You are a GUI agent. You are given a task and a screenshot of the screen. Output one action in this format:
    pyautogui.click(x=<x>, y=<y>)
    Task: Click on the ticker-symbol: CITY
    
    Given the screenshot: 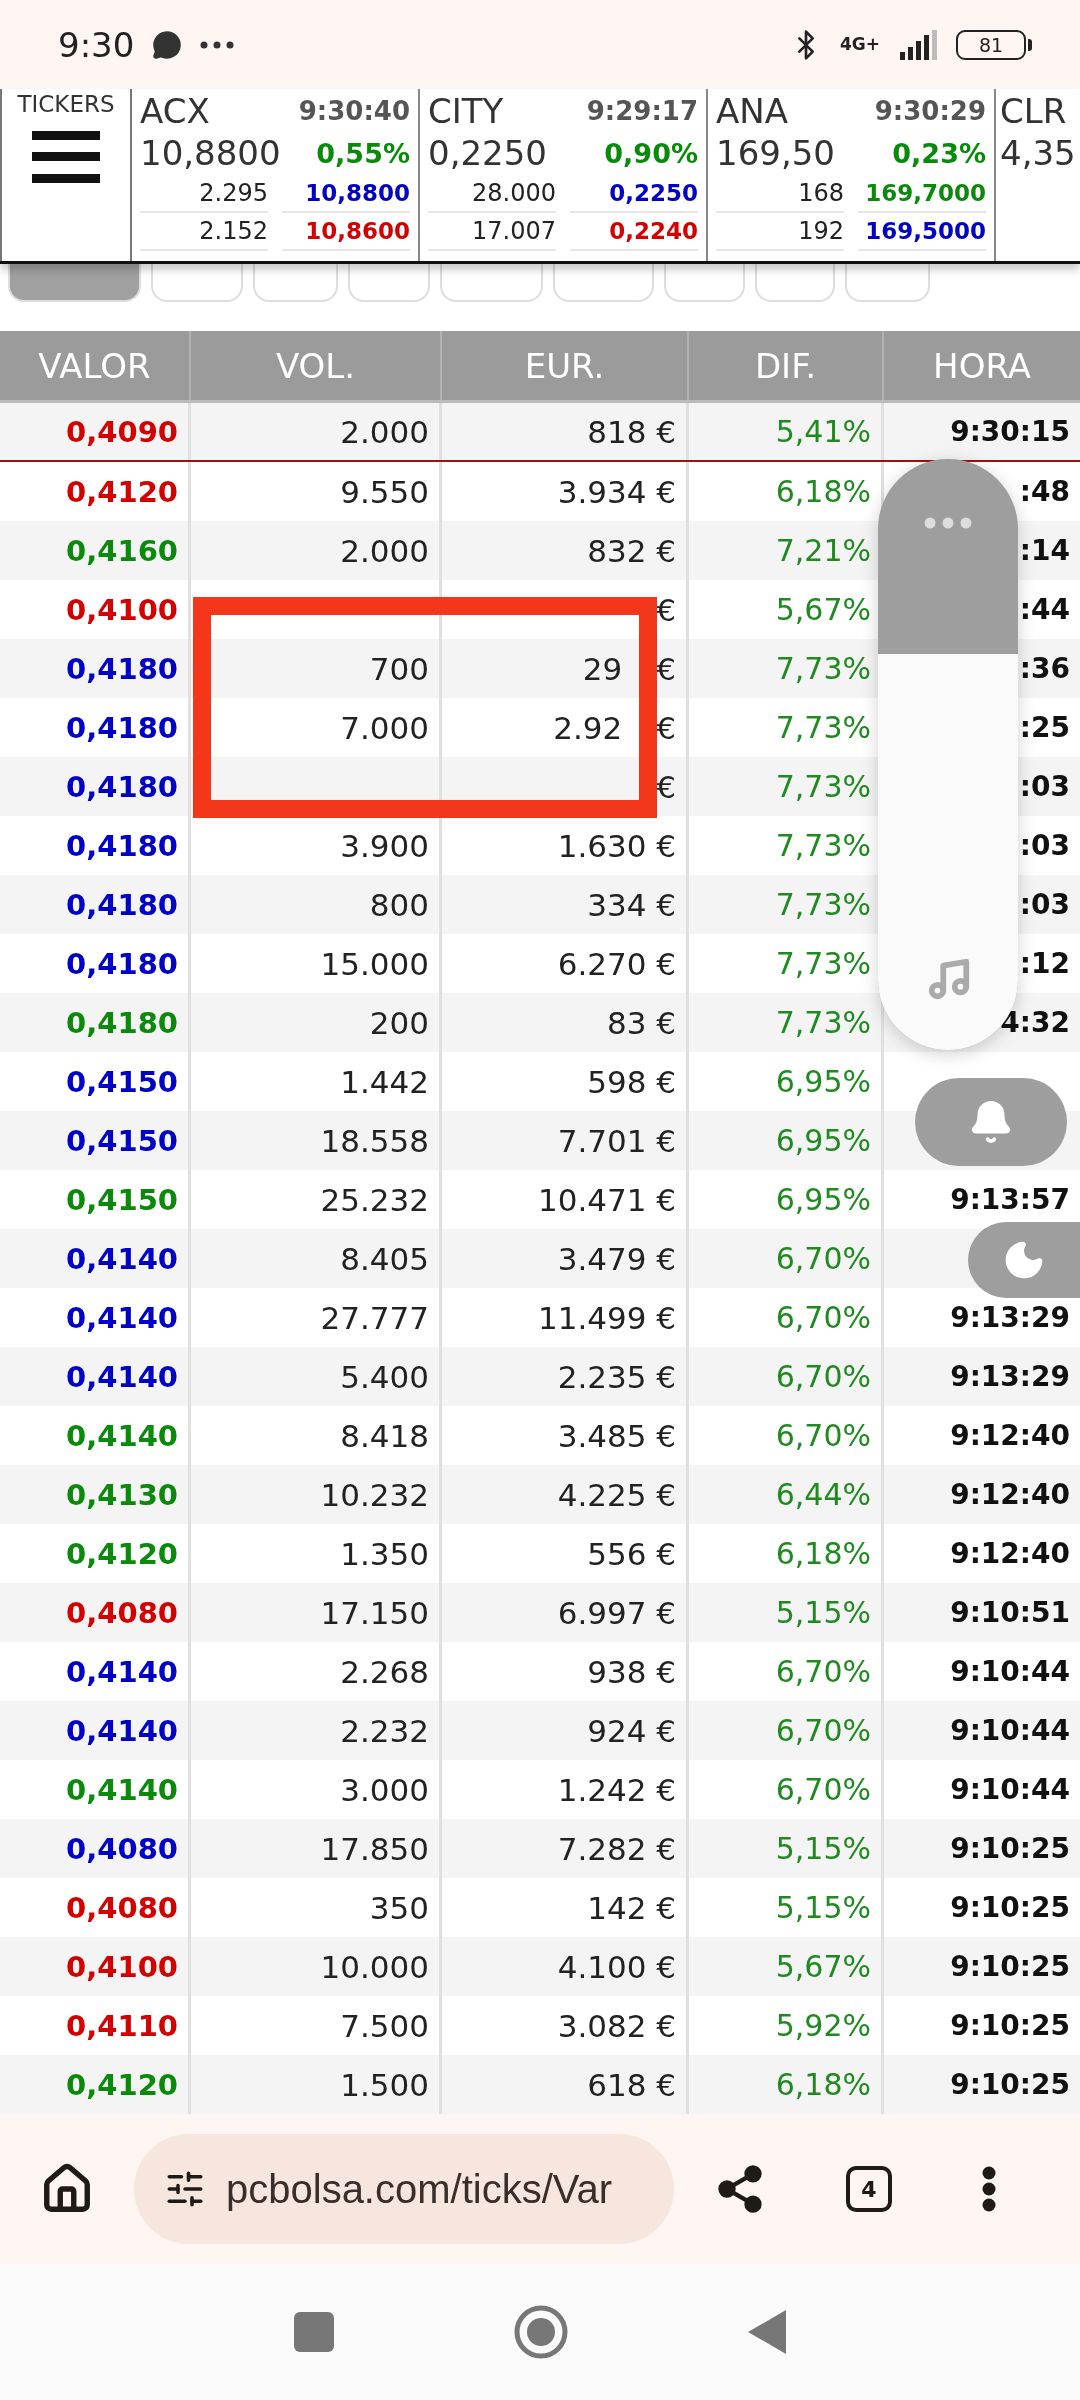 What is the action you would take?
    pyautogui.click(x=466, y=111)
    